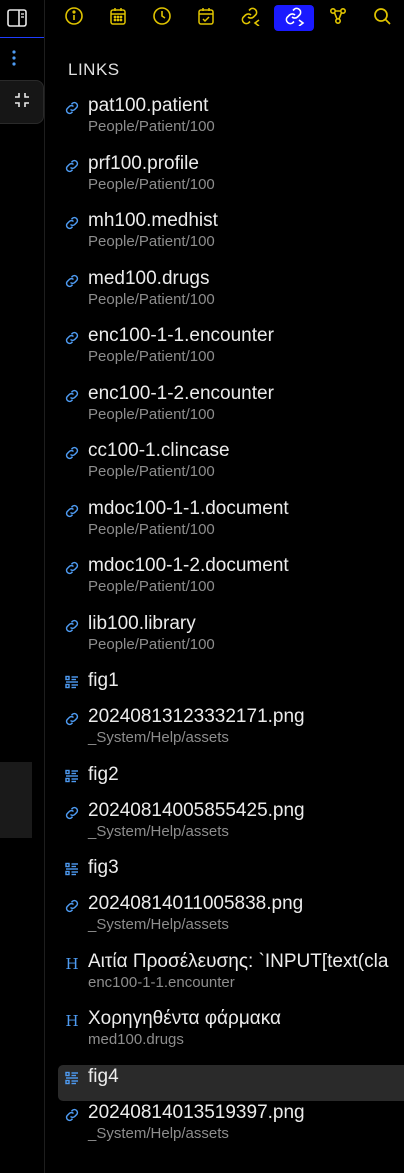  What do you see at coordinates (103, 774) in the screenshot?
I see `item-title: fig2` at bounding box center [103, 774].